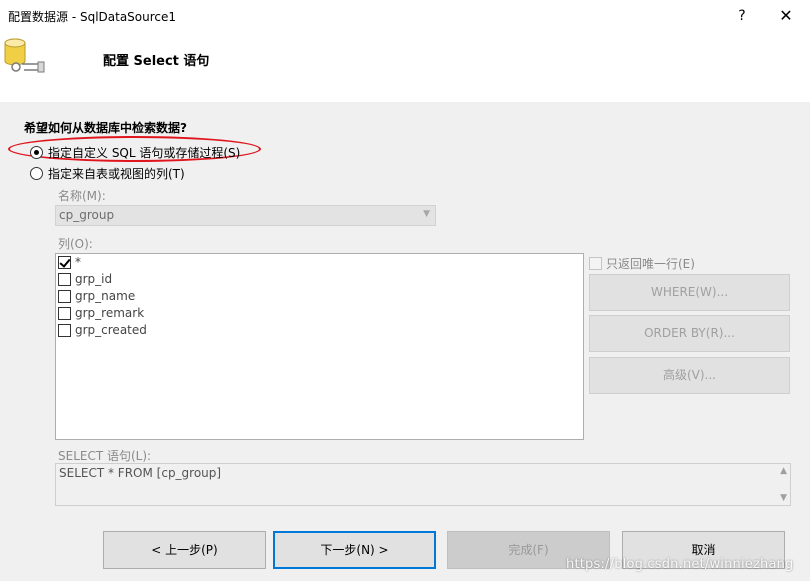 Image resolution: width=810 pixels, height=581 pixels. I want to click on title-bar: 配置数据源 - SqlDataSource1 ? ✕, so click(405, 16).